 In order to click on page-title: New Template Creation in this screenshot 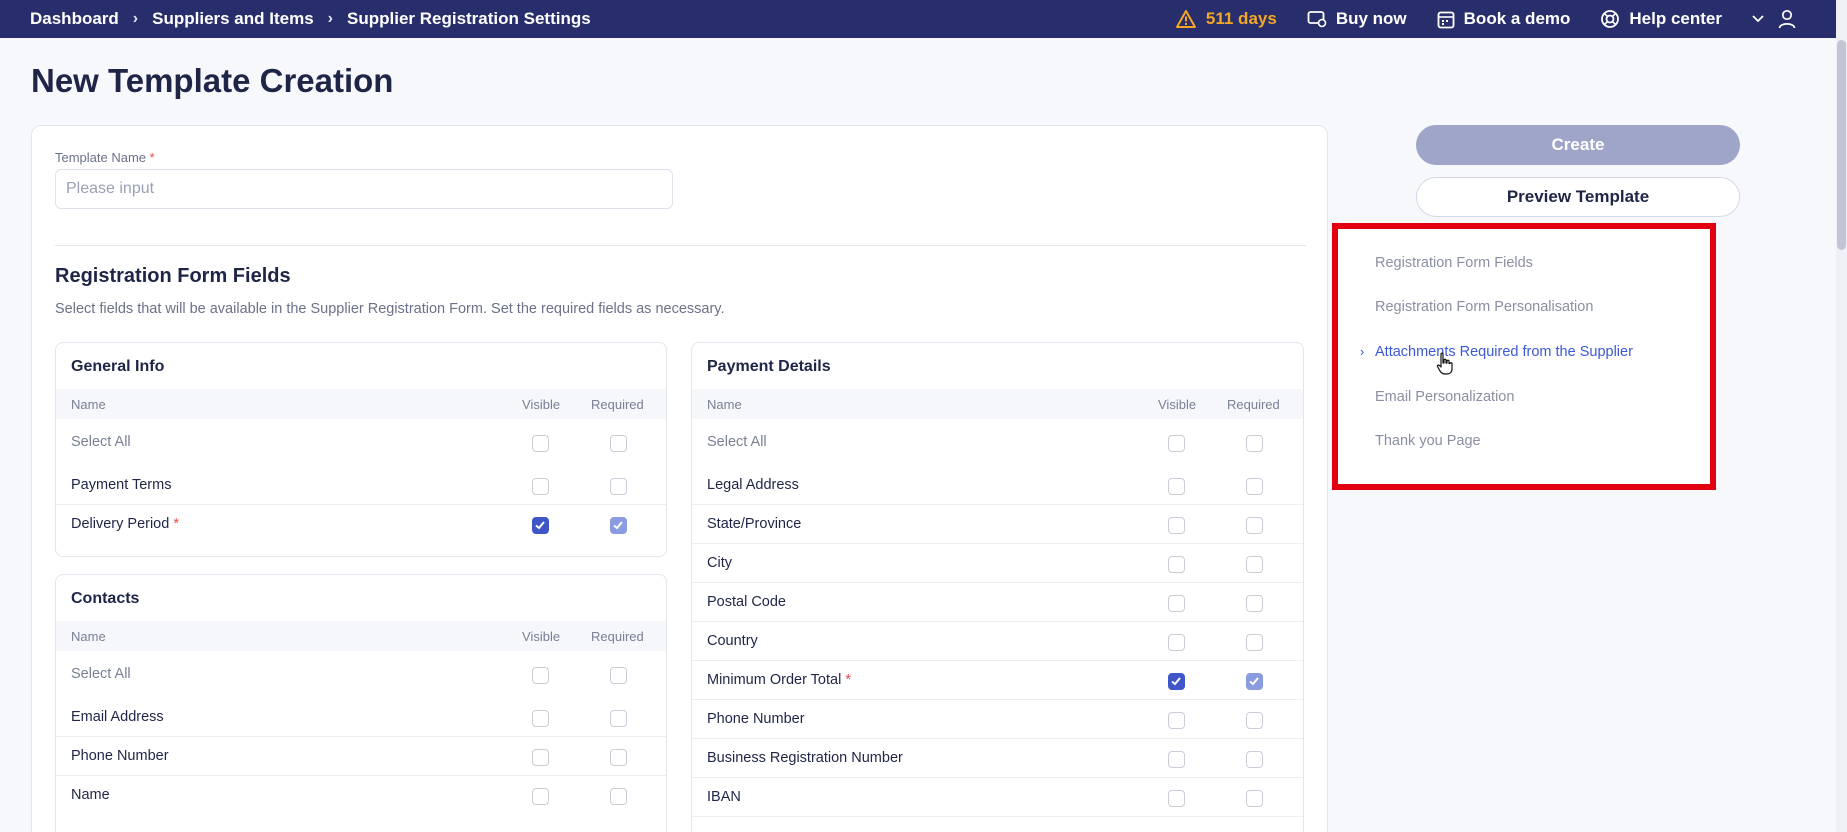, I will do `click(212, 80)`.